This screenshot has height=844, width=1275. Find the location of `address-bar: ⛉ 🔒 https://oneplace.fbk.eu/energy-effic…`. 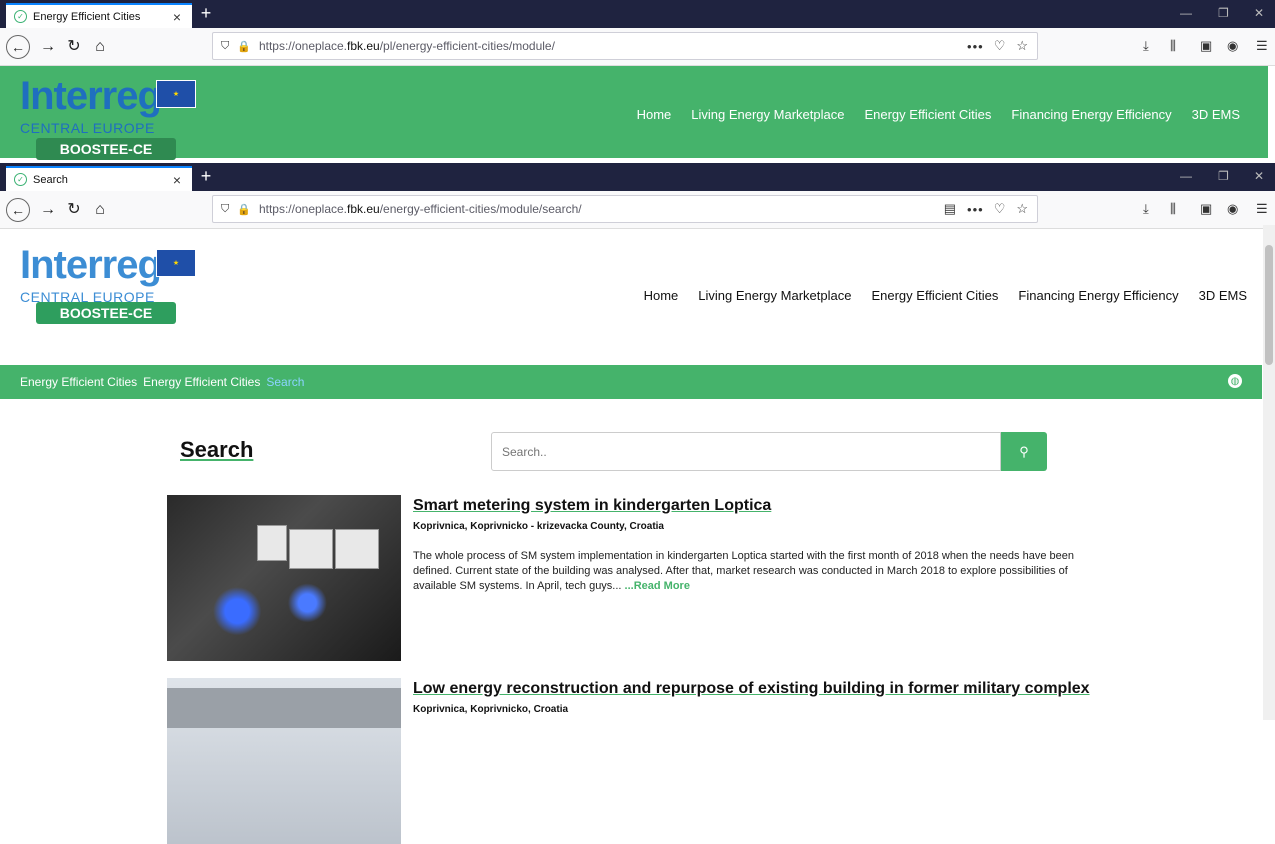

address-bar: ⛉ 🔒 https://oneplace.fbk.eu/energy-effic… is located at coordinates (625, 209).